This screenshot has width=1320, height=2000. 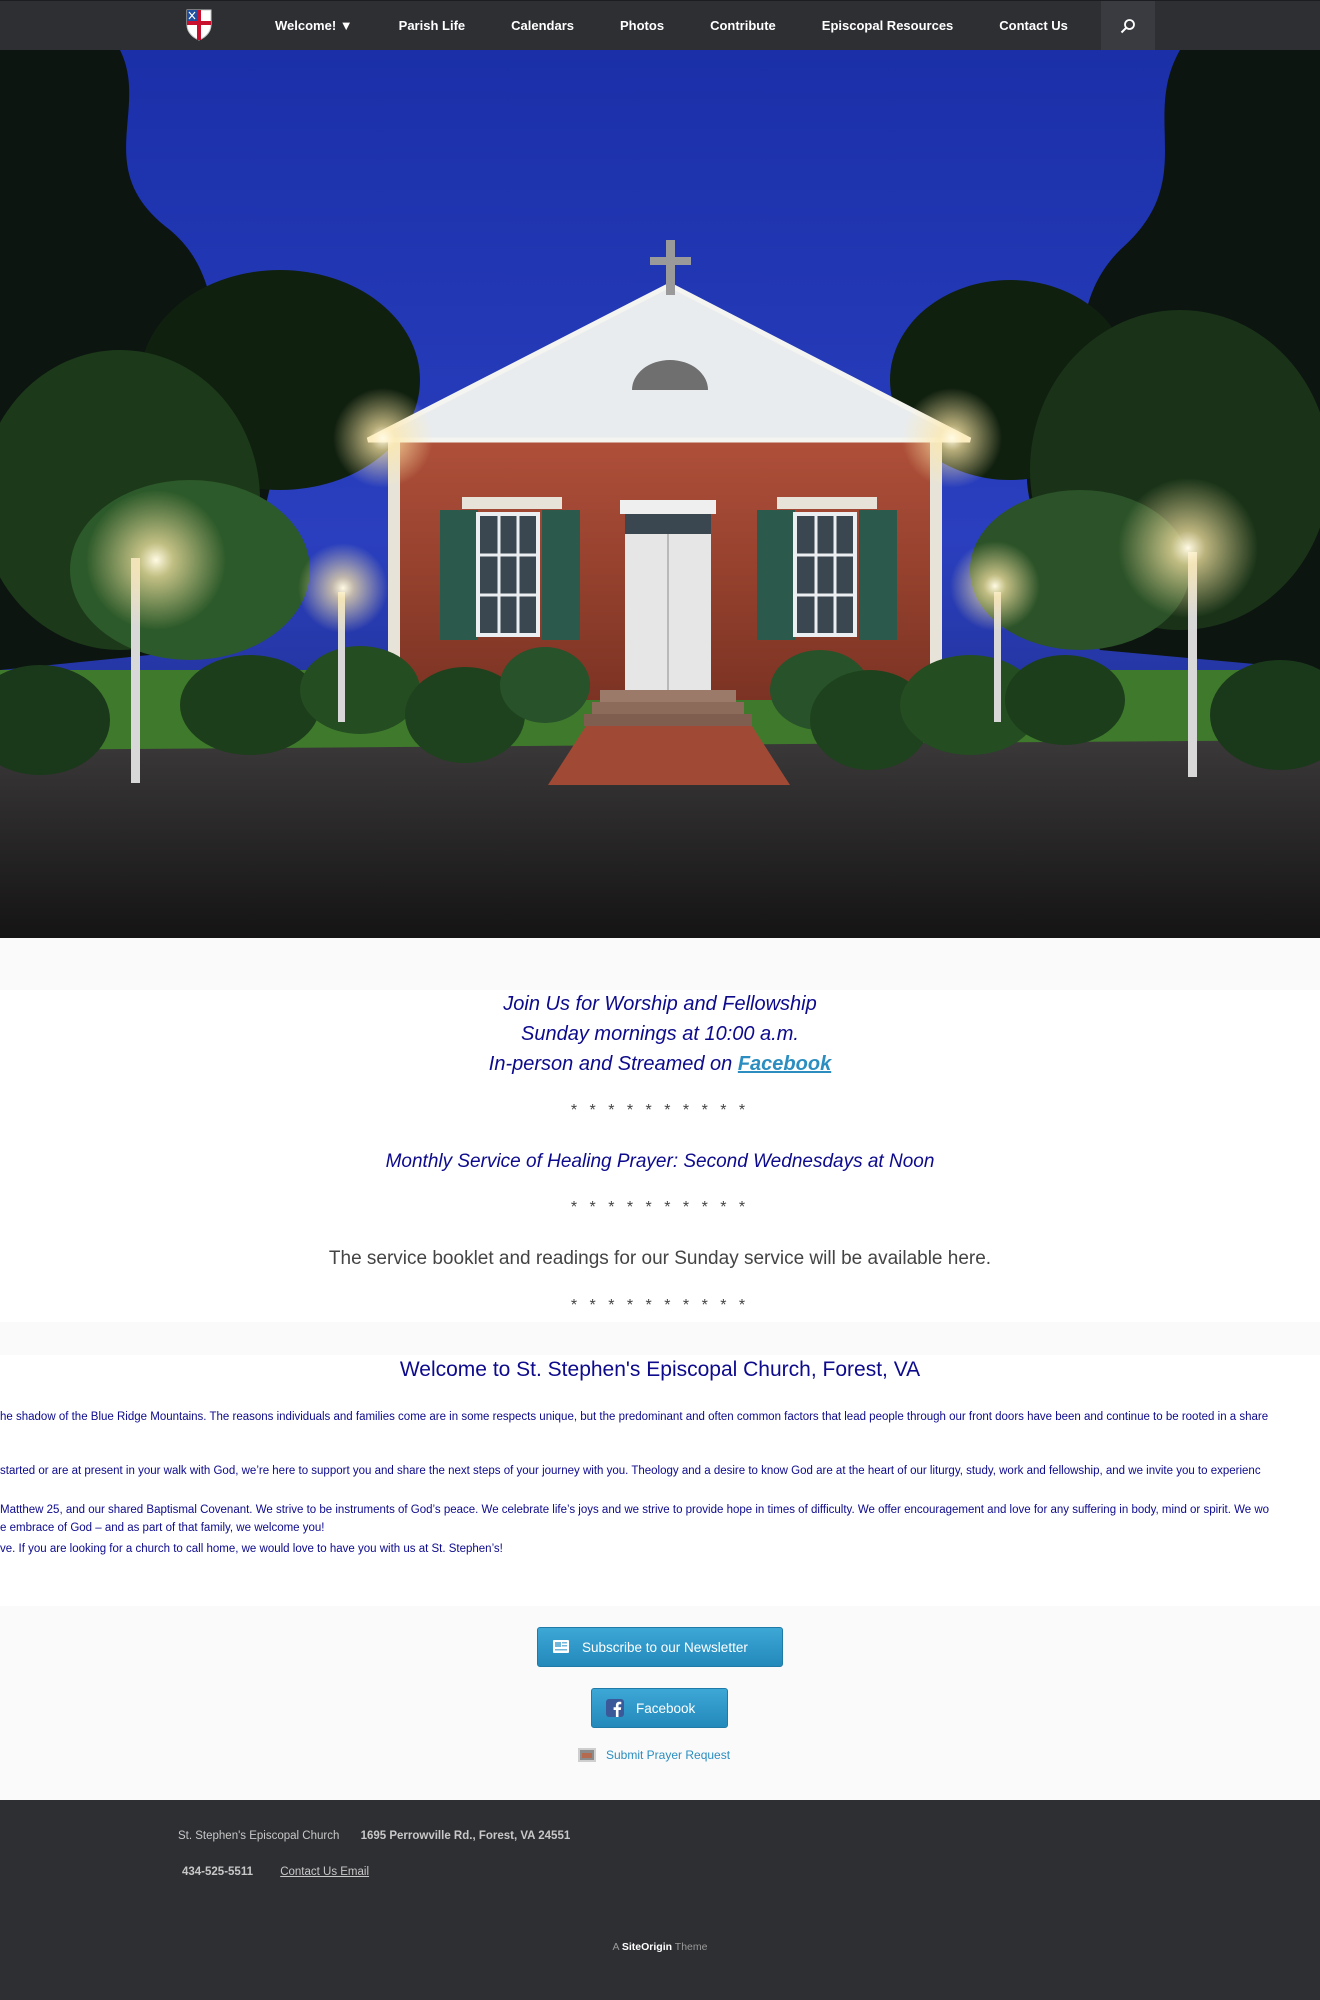 What do you see at coordinates (668, 1755) in the screenshot?
I see `prayer-request-label: Submit Prayer Request` at bounding box center [668, 1755].